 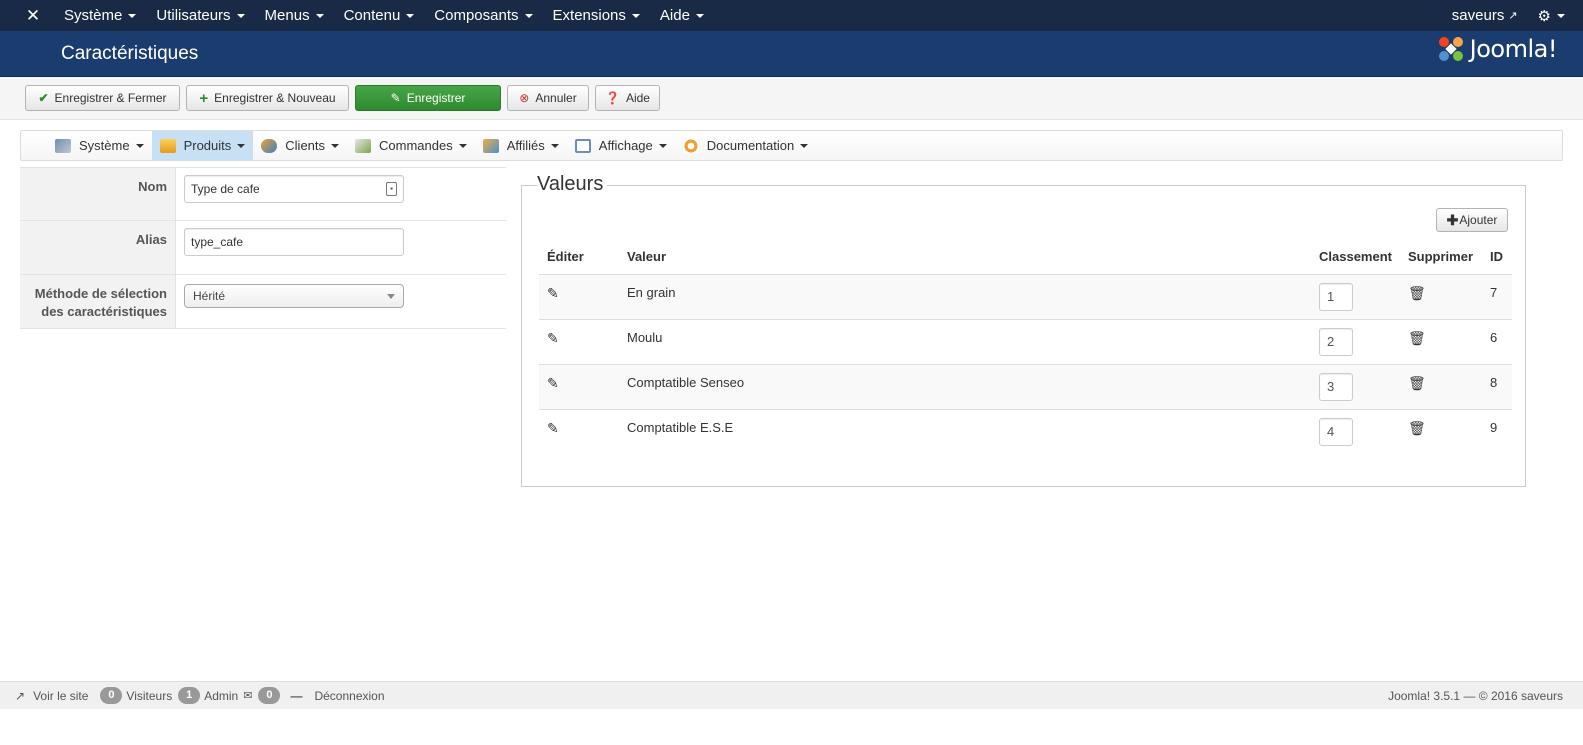 What do you see at coordinates (965, 341) in the screenshot?
I see `value-cell: Moulu` at bounding box center [965, 341].